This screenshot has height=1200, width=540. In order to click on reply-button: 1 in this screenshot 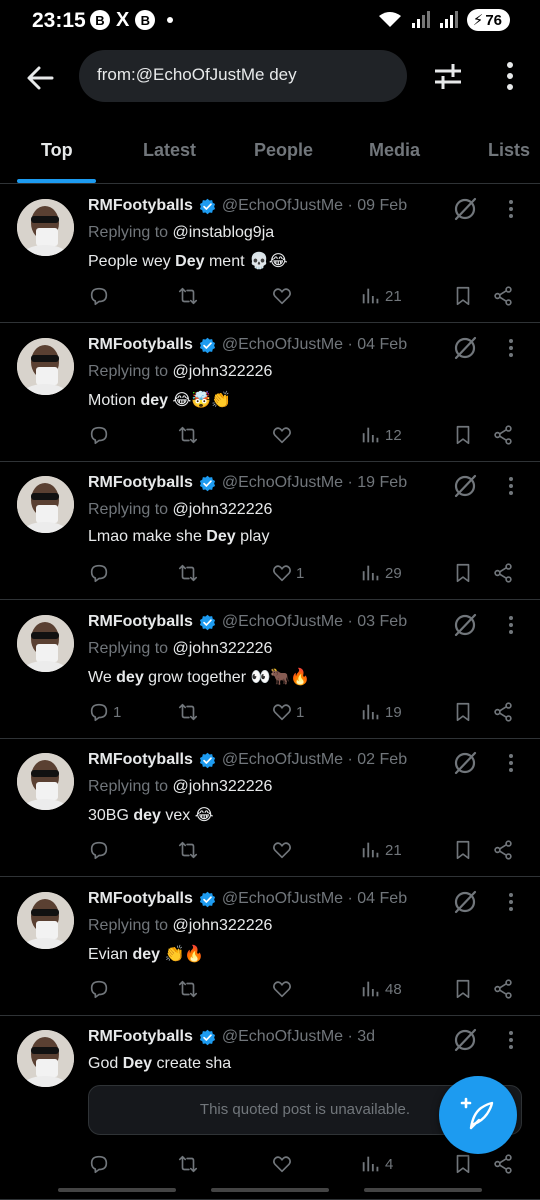, I will do `click(104, 712)`.